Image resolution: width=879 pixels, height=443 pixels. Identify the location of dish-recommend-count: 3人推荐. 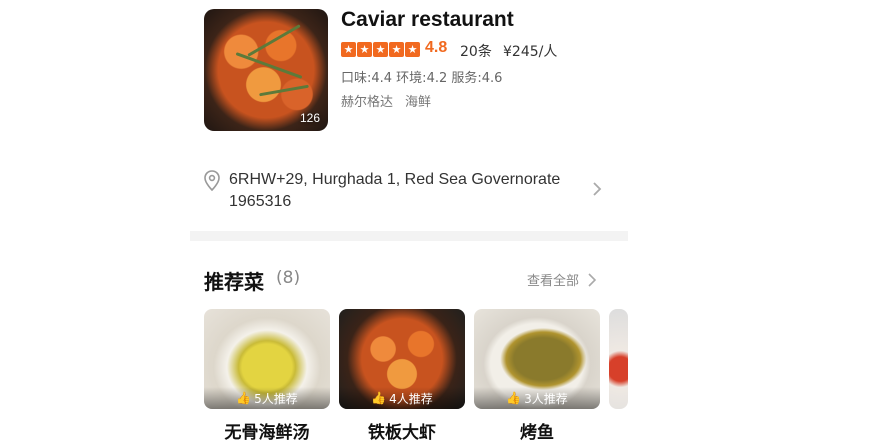
(546, 398).